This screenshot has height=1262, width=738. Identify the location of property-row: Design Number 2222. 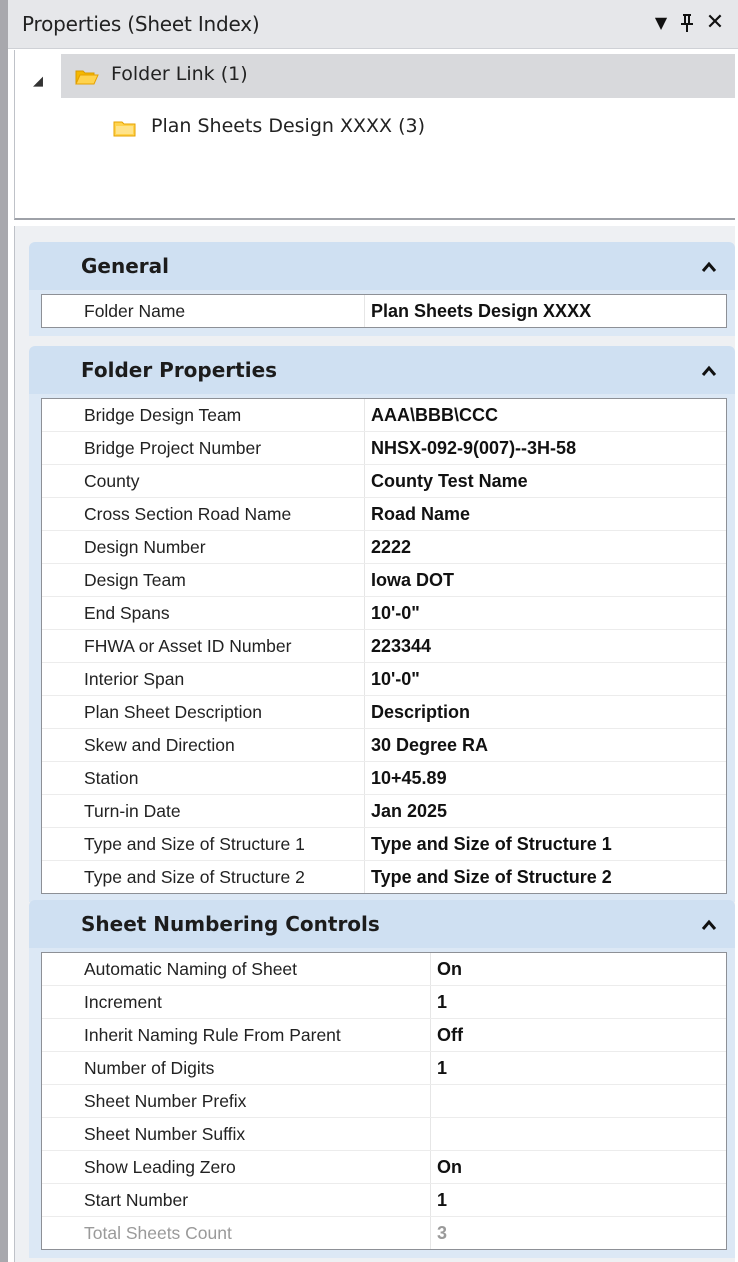
(384, 547).